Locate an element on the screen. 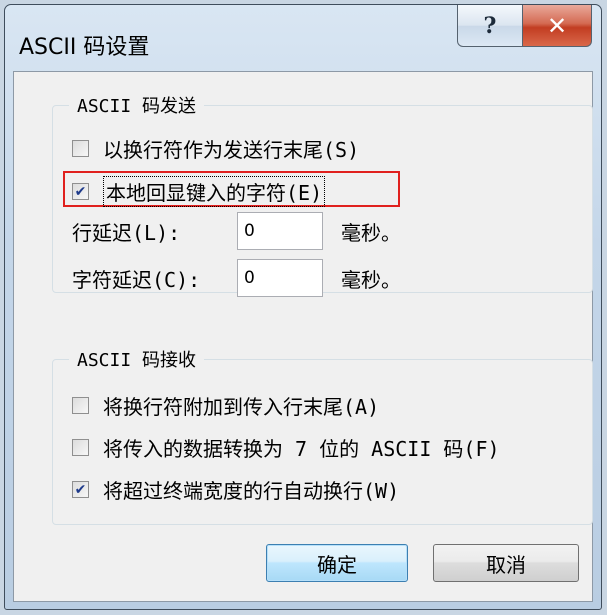  send-line-ends-option: 以换行符作为发送行末尾(S) is located at coordinates (215, 148).